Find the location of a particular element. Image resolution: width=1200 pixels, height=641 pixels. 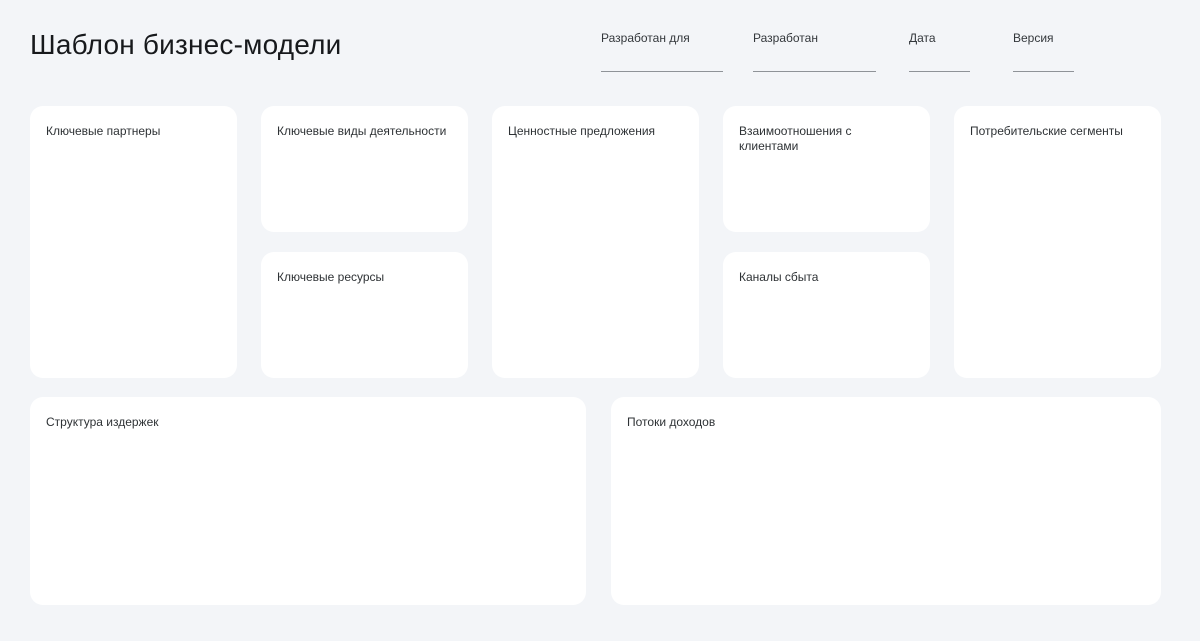

card-revenue-streams-label: Потоки доходов is located at coordinates (671, 422).